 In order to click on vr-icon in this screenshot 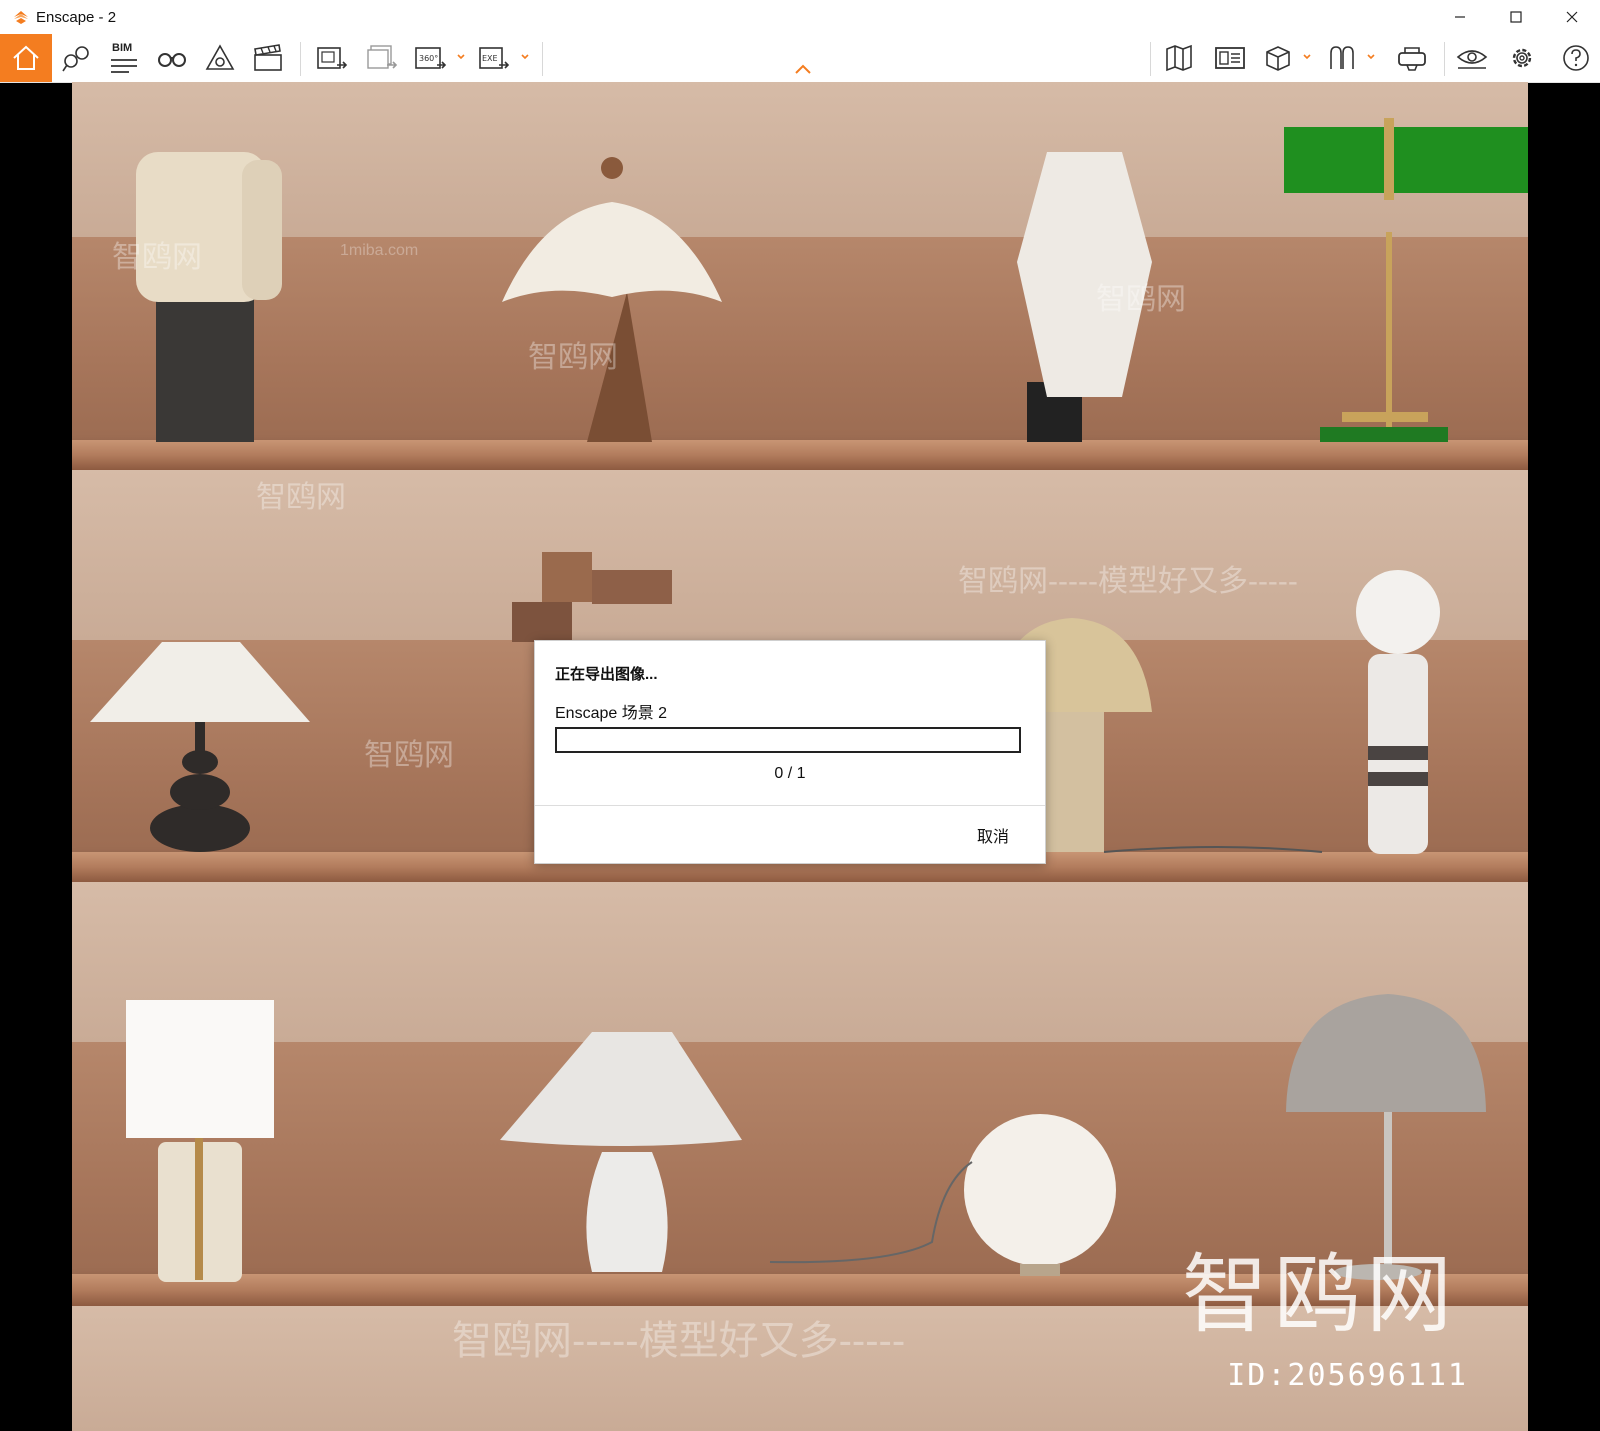, I will do `click(1342, 57)`.